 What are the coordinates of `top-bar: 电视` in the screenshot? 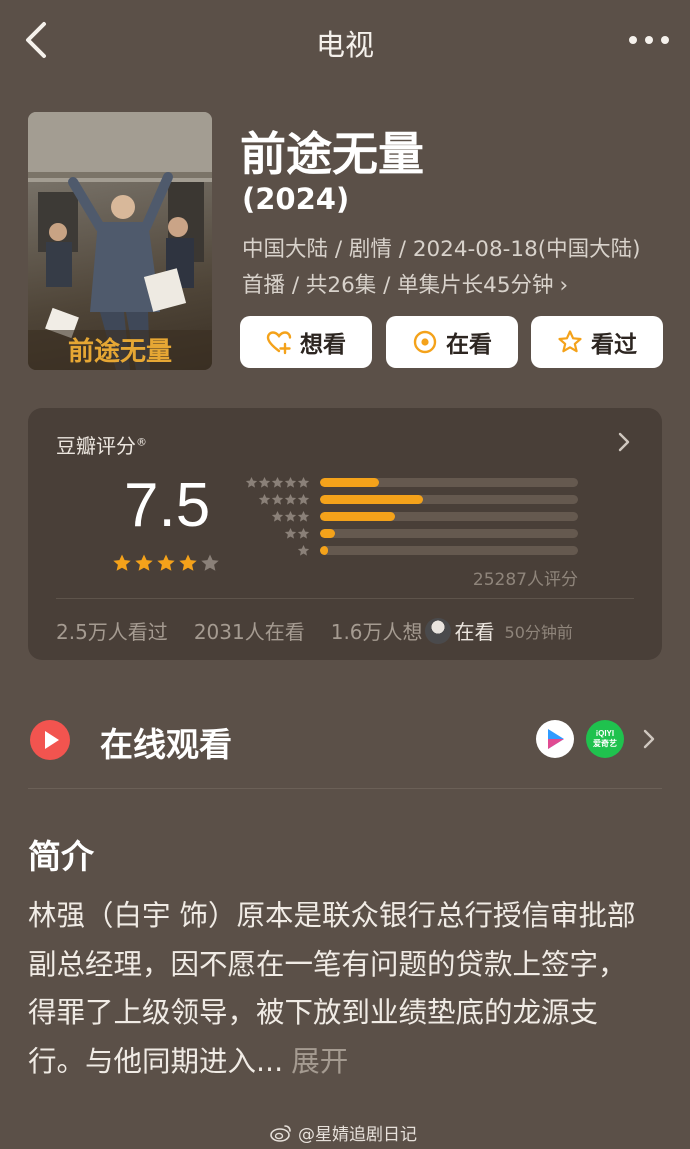 It's located at (345, 42).